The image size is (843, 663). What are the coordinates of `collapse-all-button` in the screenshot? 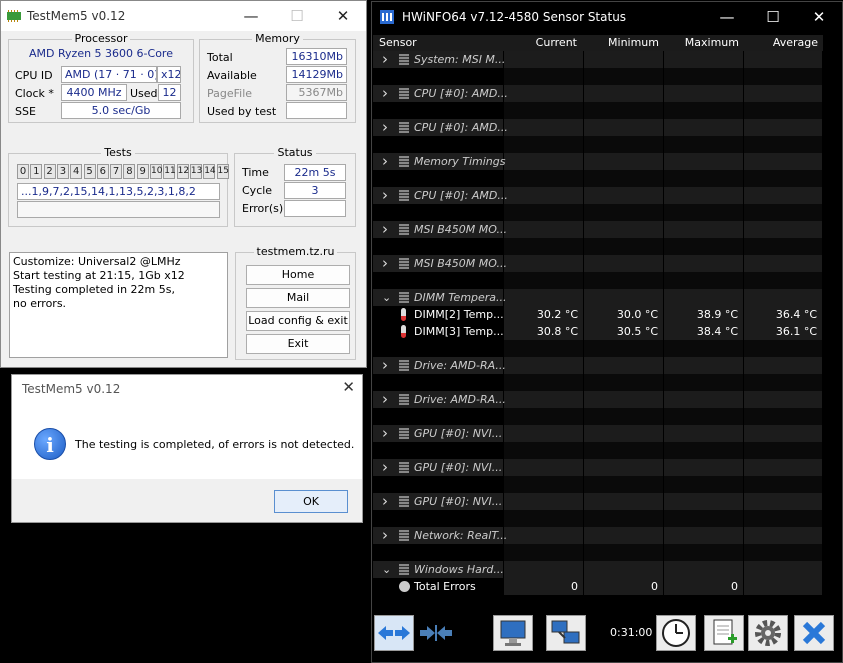 It's located at (436, 633).